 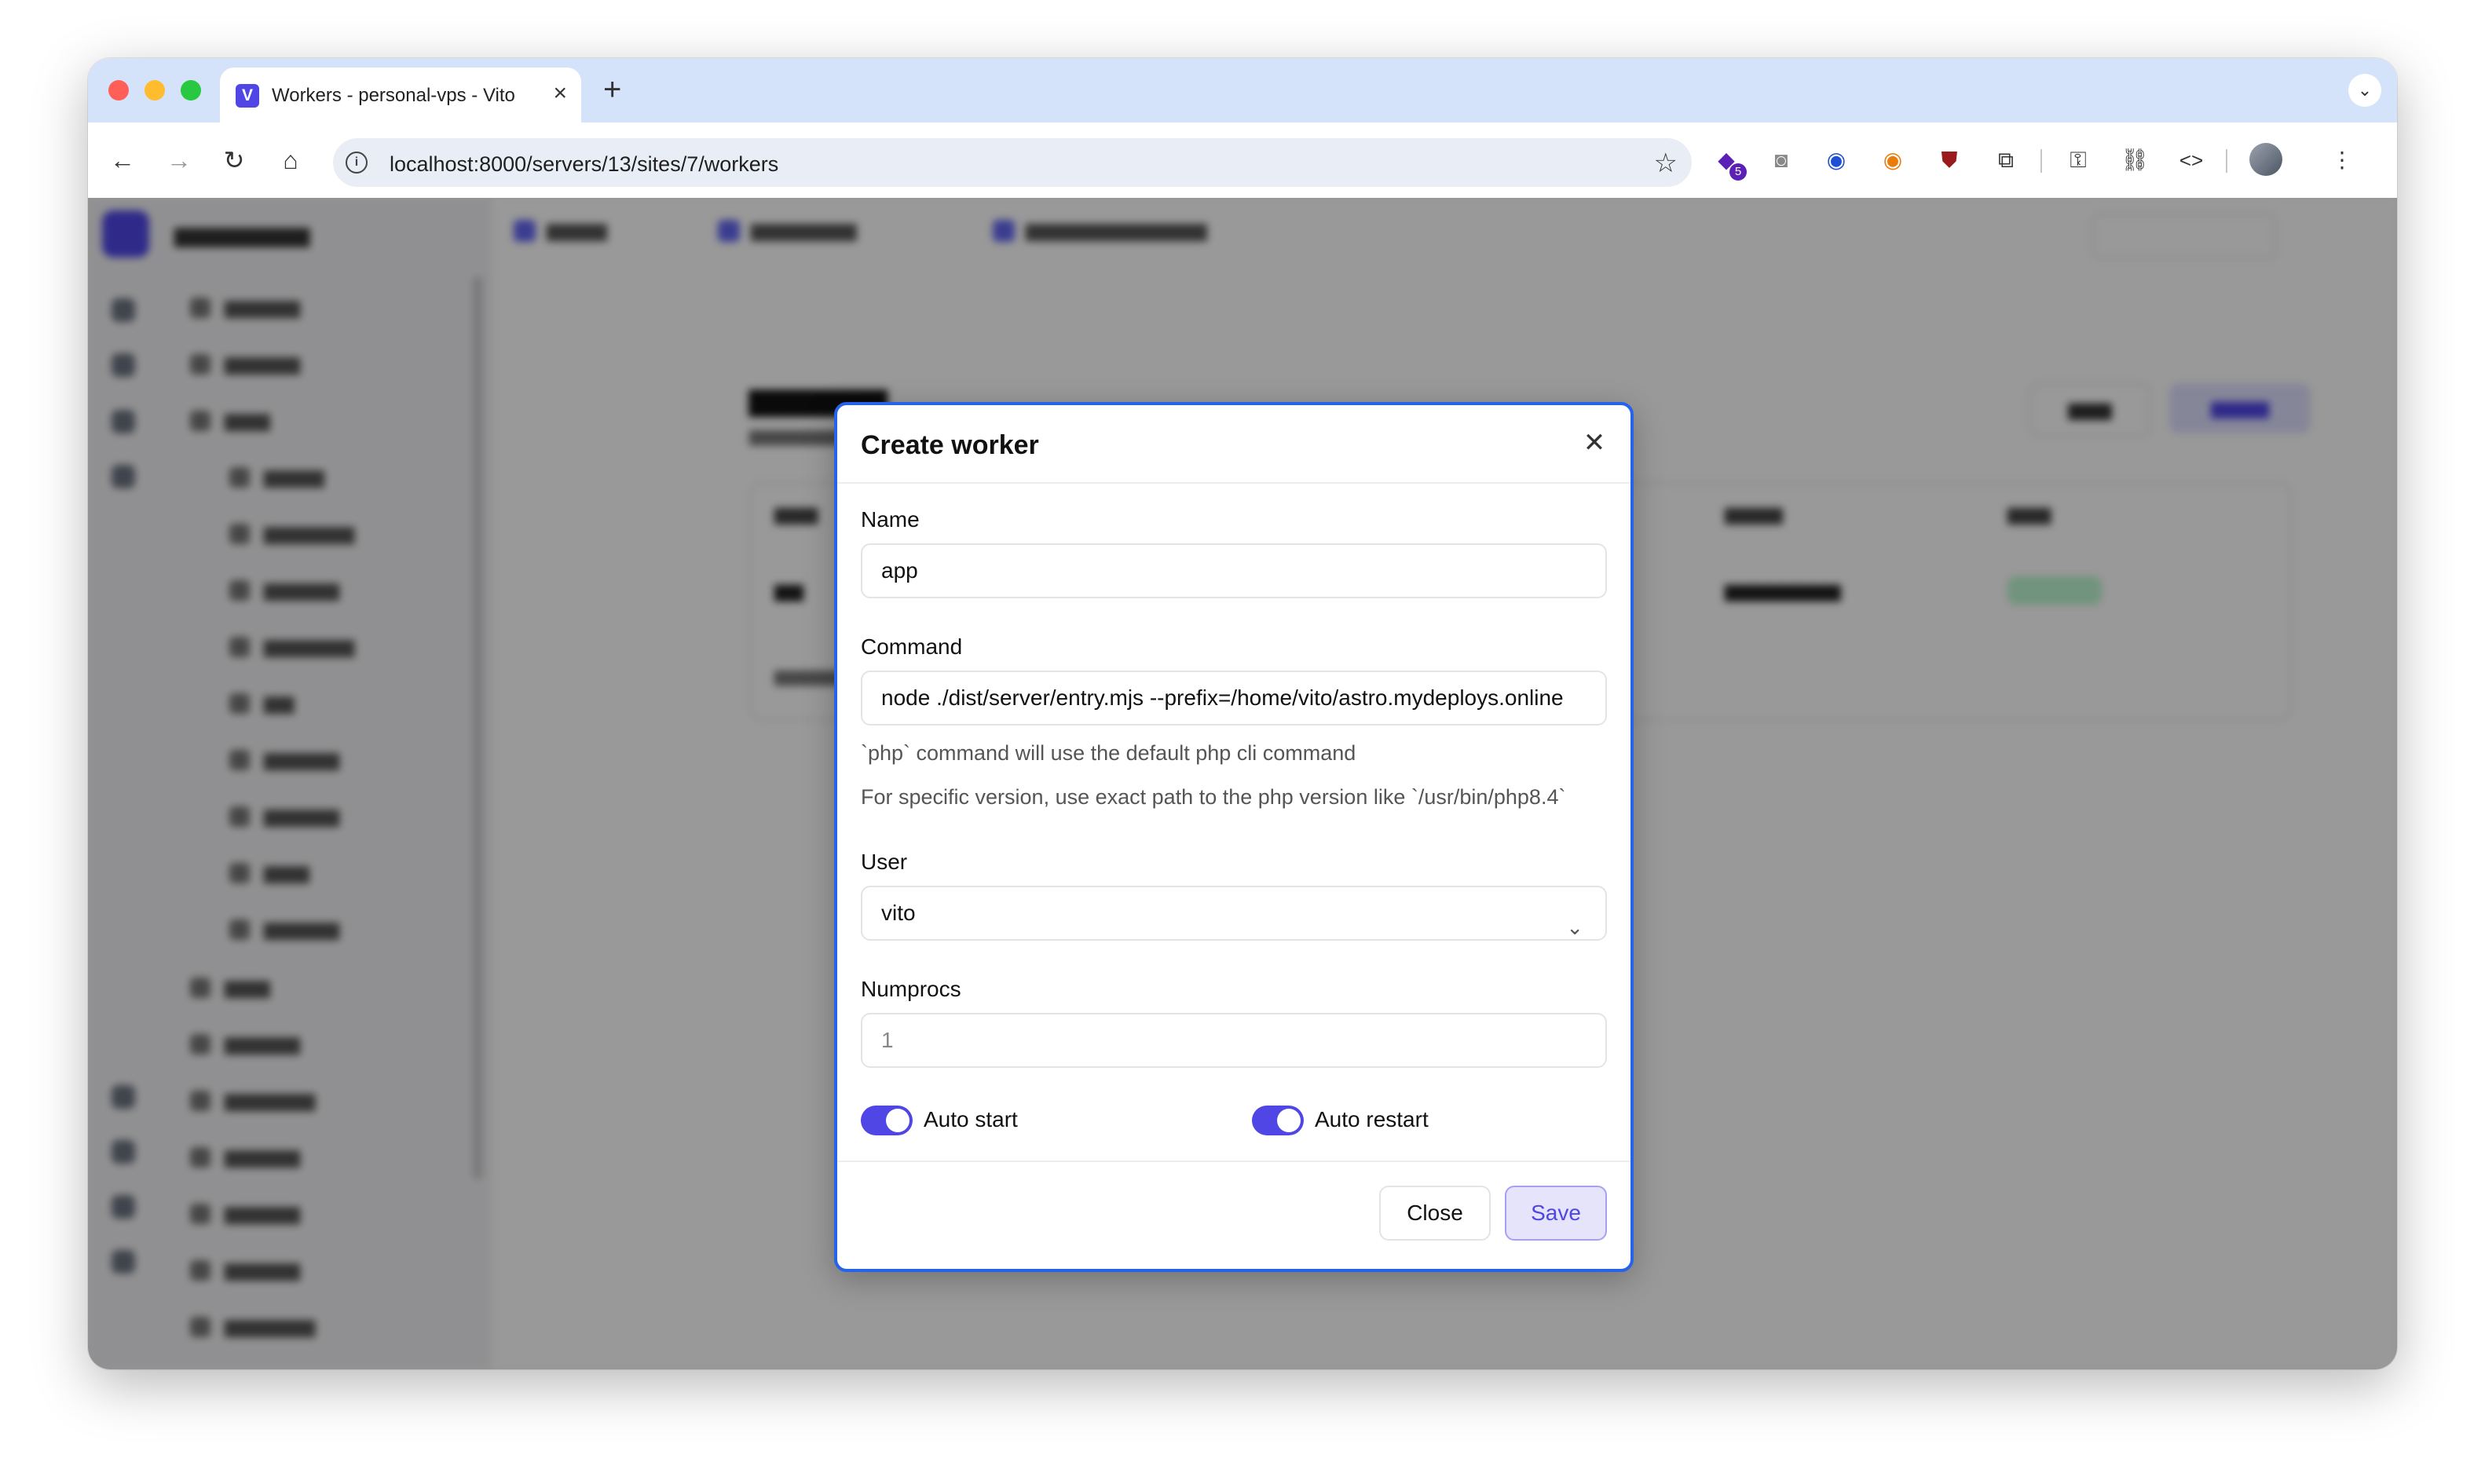 I want to click on numprocs-input, so click(x=1234, y=1041).